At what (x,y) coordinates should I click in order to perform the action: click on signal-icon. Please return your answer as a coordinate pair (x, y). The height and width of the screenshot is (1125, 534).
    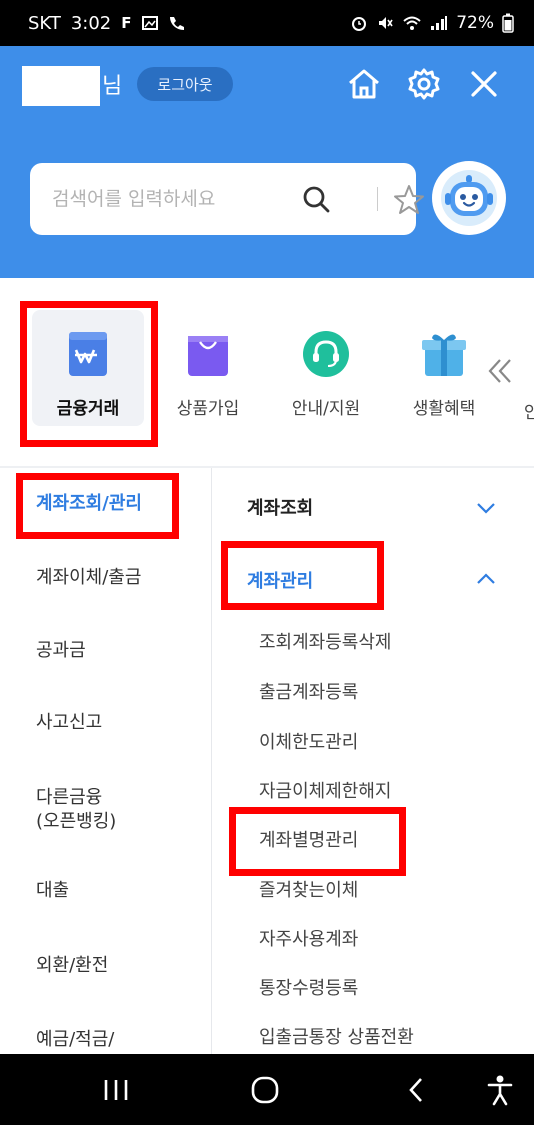
    Looking at the image, I should click on (439, 23).